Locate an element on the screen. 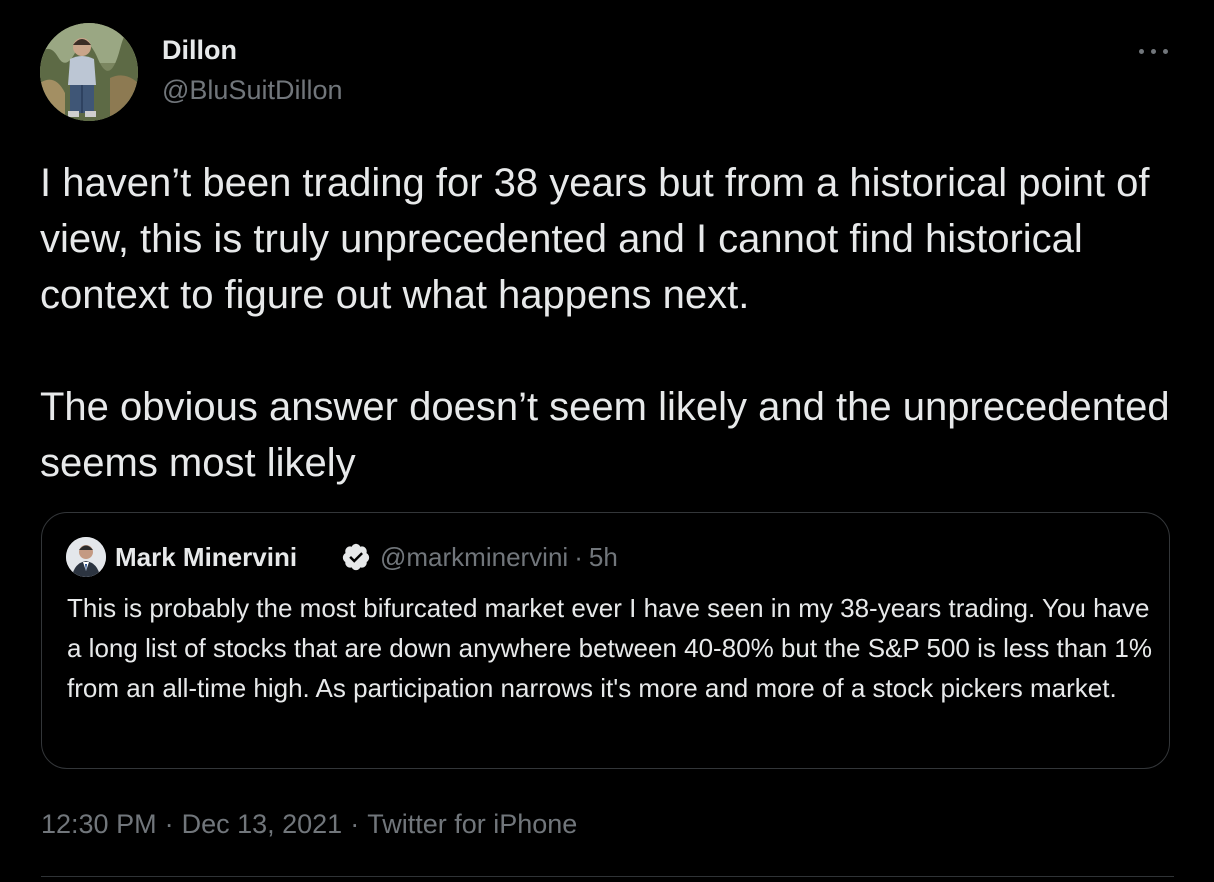 This screenshot has height=882, width=1214. verified-badge-icon is located at coordinates (356, 557).